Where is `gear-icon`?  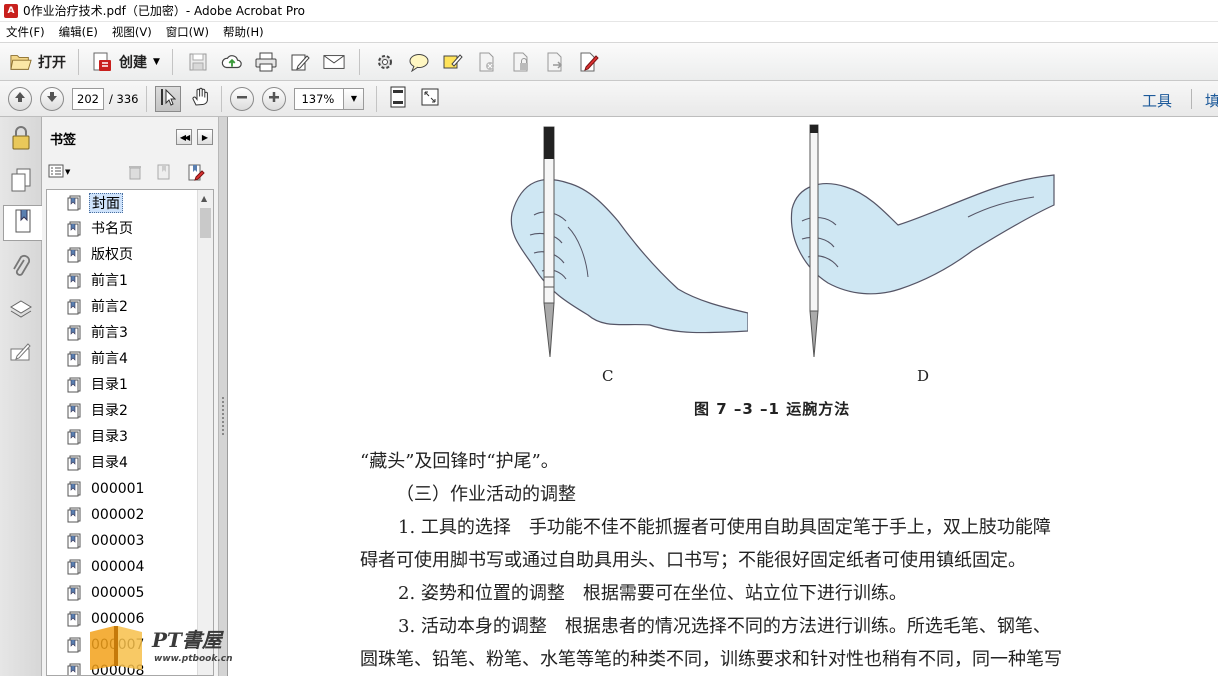
gear-icon is located at coordinates (385, 62).